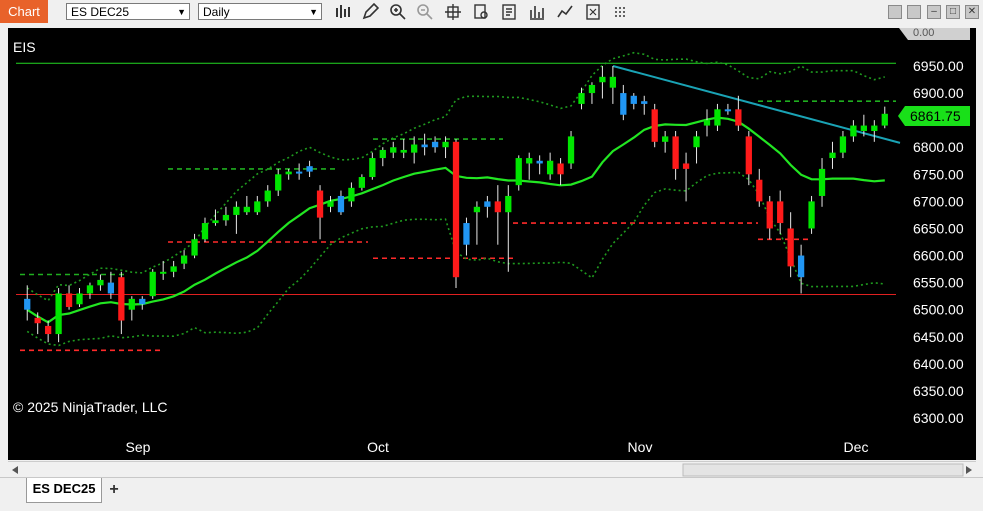 The height and width of the screenshot is (511, 983). Describe the element at coordinates (114, 490) in the screenshot. I see `add-tab-icon: +` at that location.